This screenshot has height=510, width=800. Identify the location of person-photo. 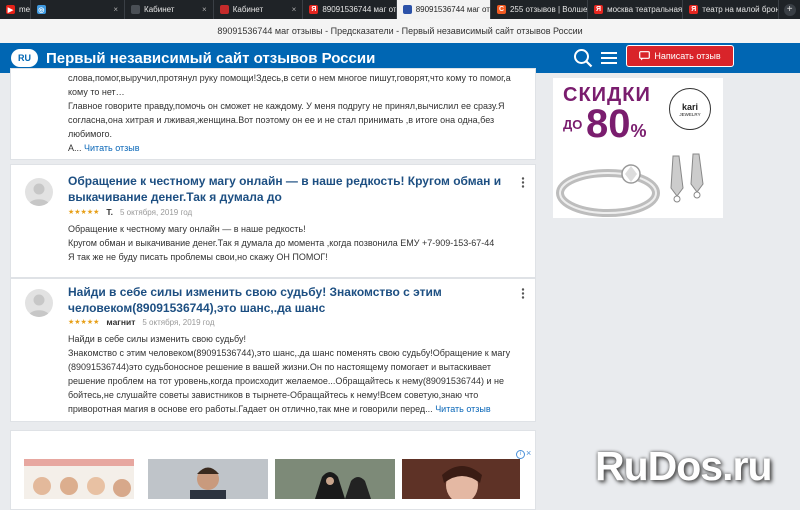
(208, 479).